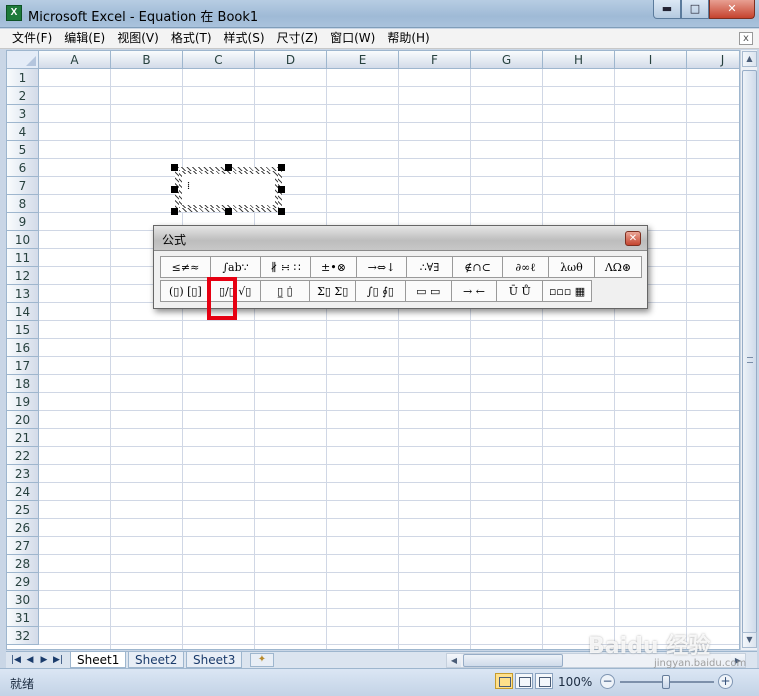 Image resolution: width=759 pixels, height=696 pixels. What do you see at coordinates (23, 222) in the screenshot?
I see `row-header-9: 9` at bounding box center [23, 222].